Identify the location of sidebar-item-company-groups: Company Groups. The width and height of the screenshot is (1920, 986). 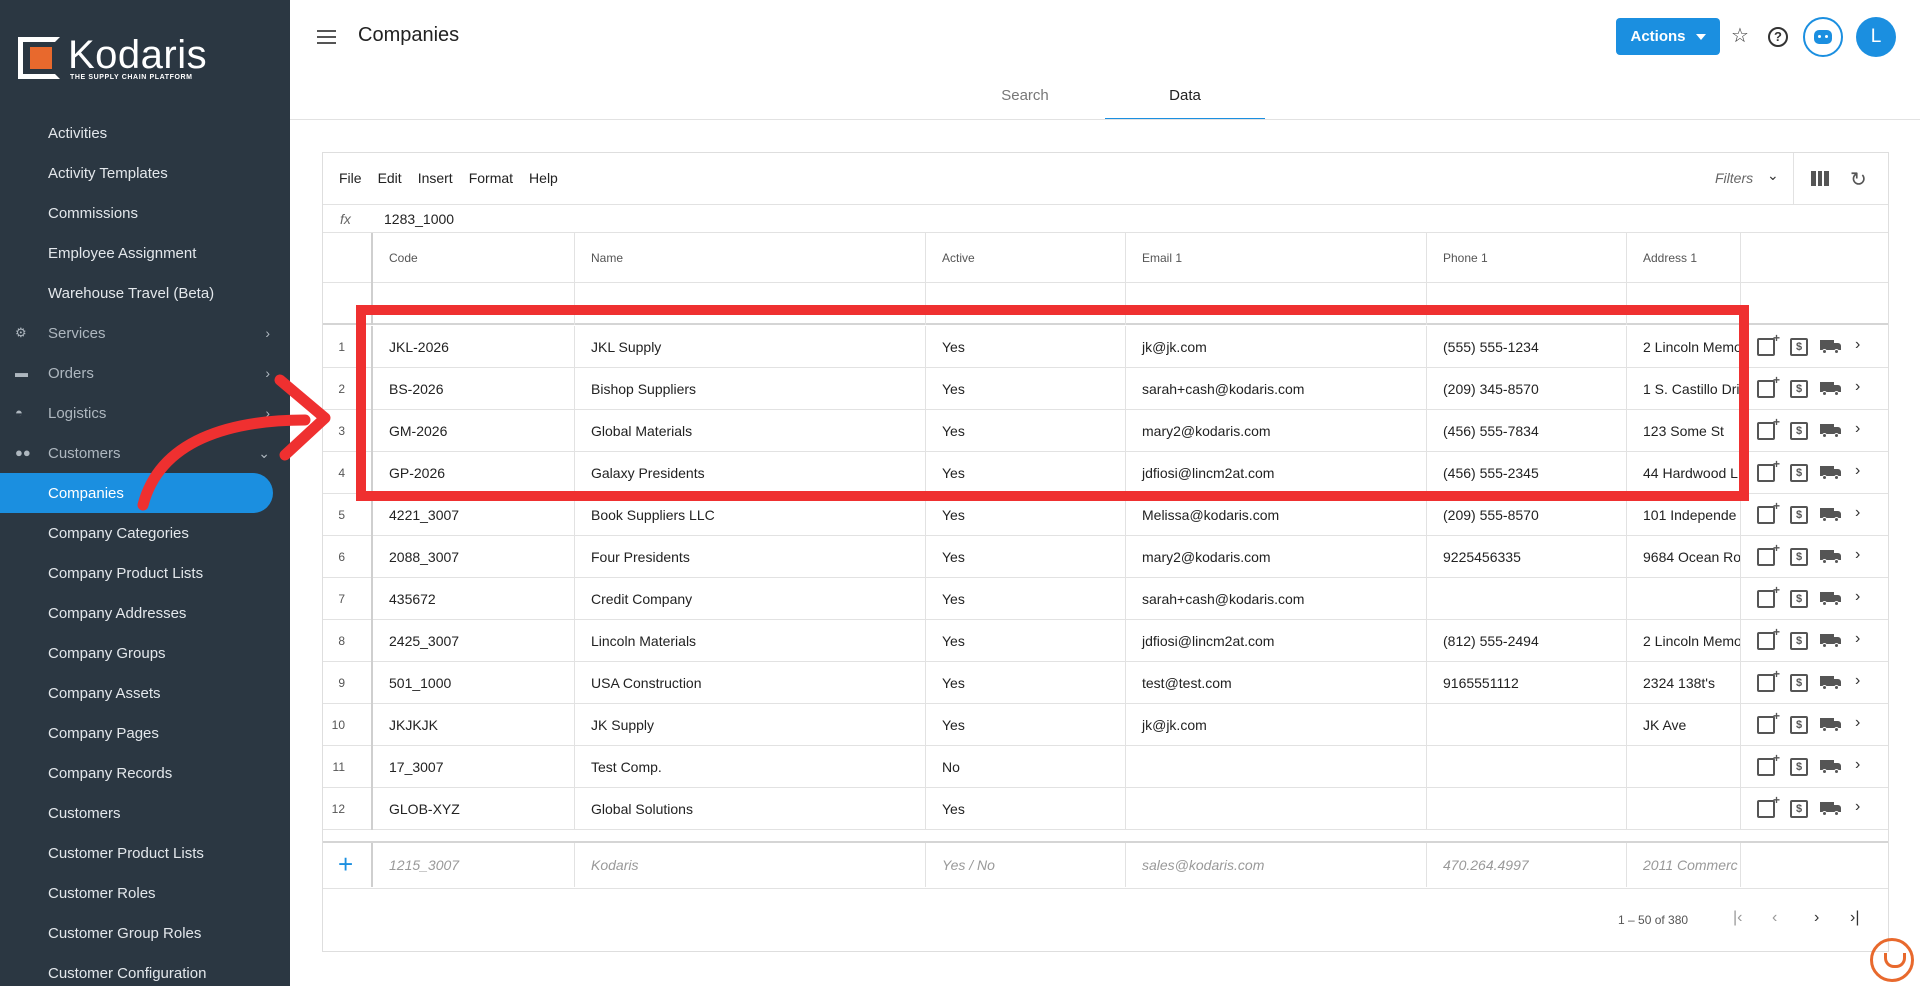
(145, 653).